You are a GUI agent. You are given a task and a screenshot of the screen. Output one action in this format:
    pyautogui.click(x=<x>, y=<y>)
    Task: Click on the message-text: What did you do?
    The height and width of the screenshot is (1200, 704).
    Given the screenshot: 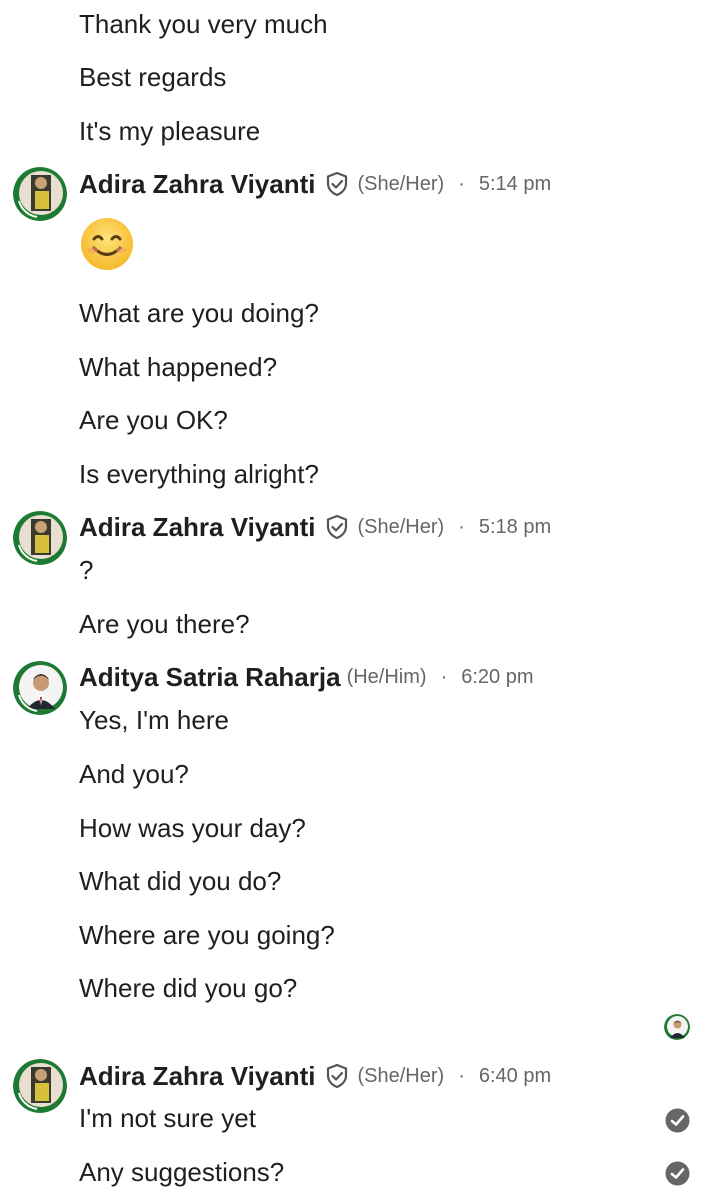 What is the action you would take?
    pyautogui.click(x=180, y=881)
    